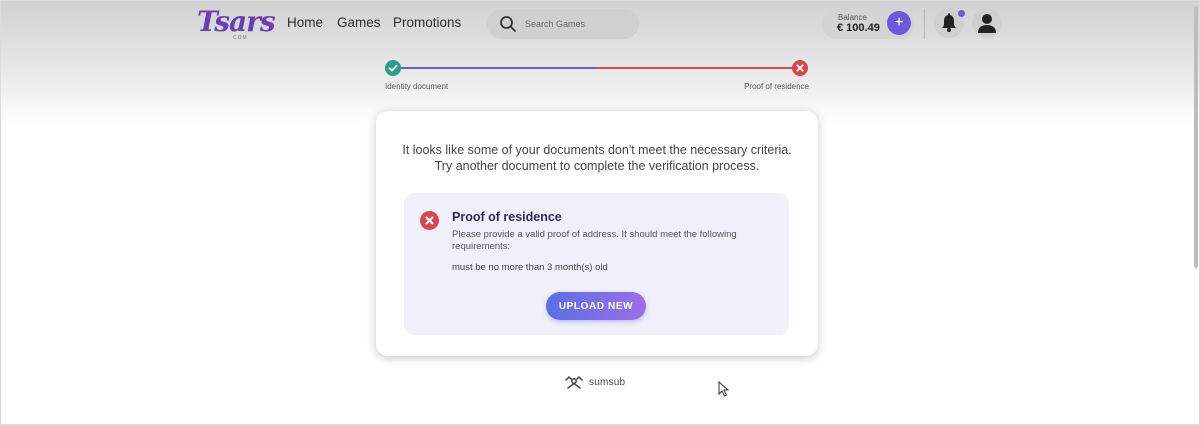 The width and height of the screenshot is (1200, 425). What do you see at coordinates (240, 38) in the screenshot?
I see `logo-subtext: COM` at bounding box center [240, 38].